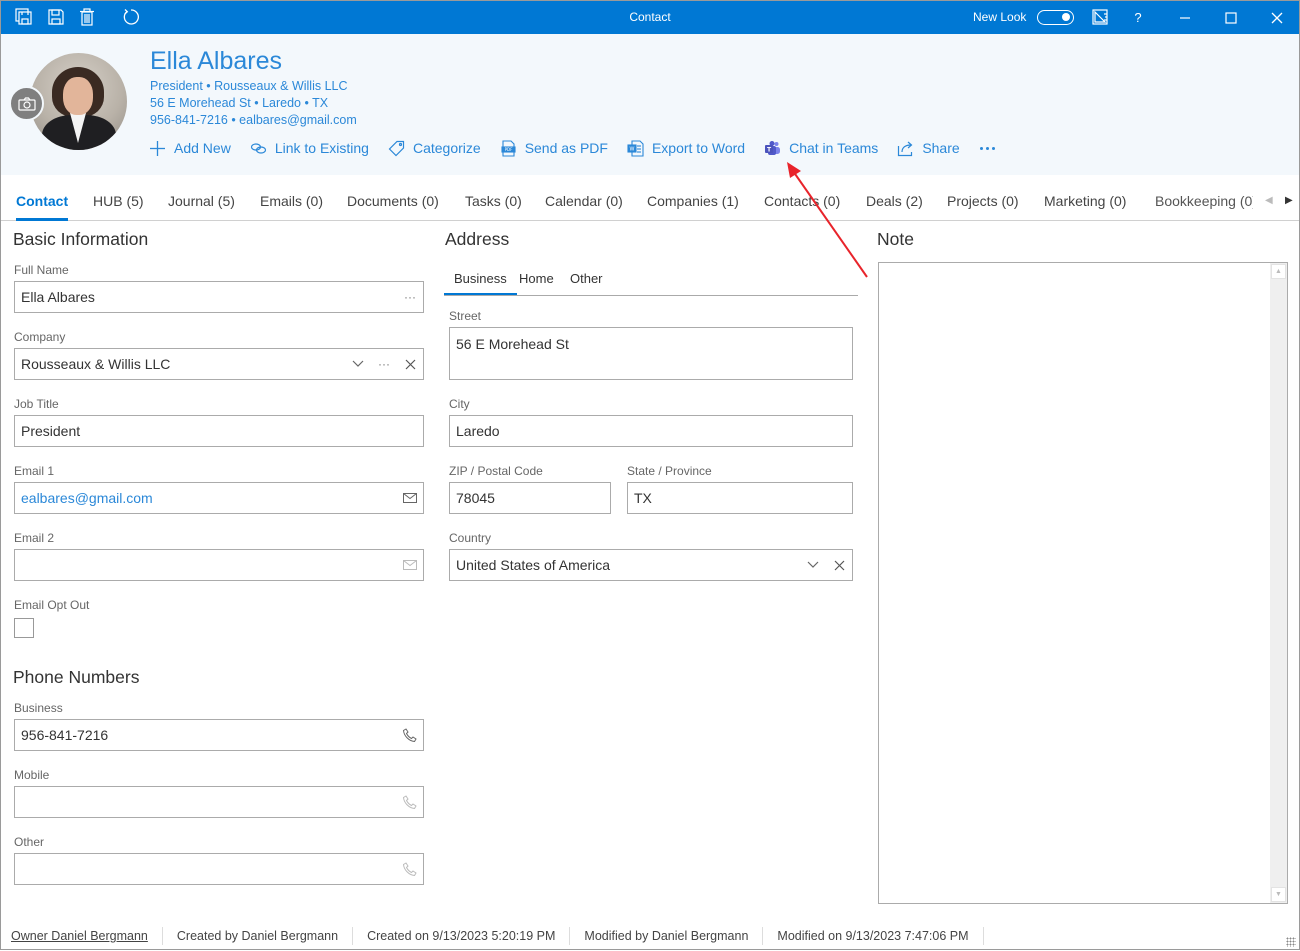 This screenshot has width=1300, height=951. I want to click on street-value: 56 E Morehead St, so click(512, 344).